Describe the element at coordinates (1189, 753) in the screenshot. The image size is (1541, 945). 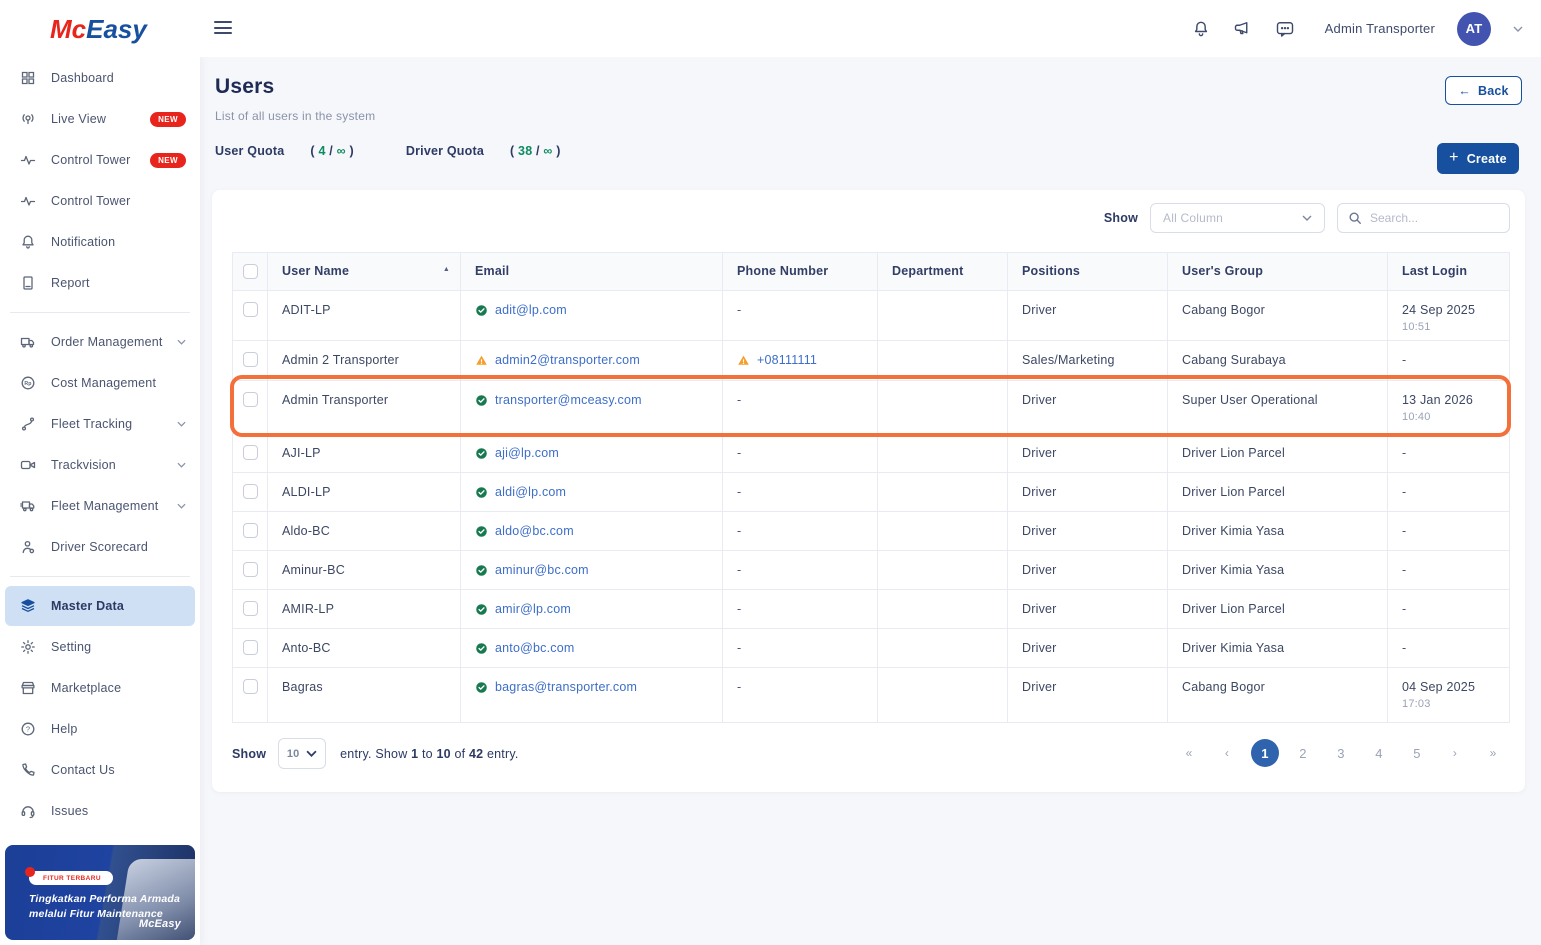
I see `pagination-first: «` at that location.